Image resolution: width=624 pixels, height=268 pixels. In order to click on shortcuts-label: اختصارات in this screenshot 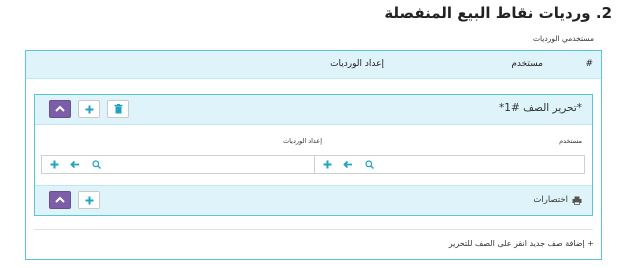, I will do `click(550, 200)`.